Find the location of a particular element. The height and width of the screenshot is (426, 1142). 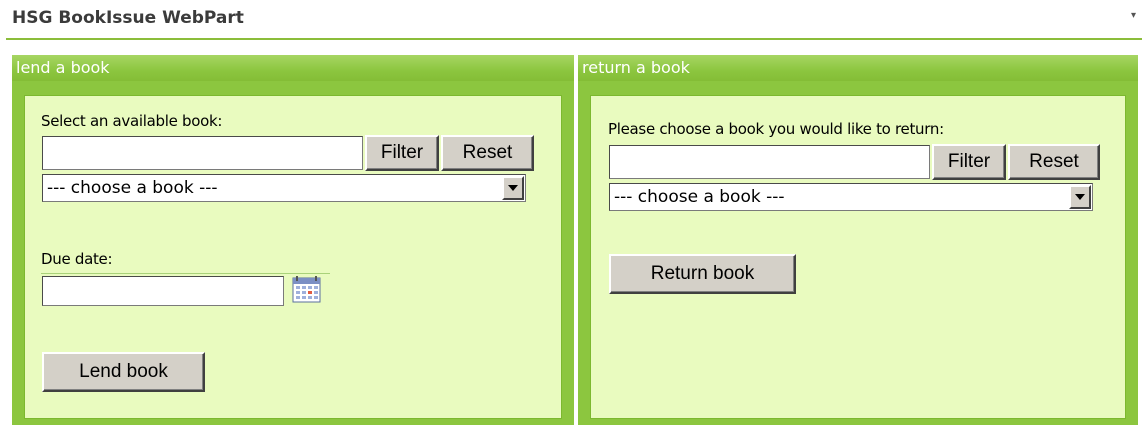

due-date-divider is located at coordinates (185, 273).